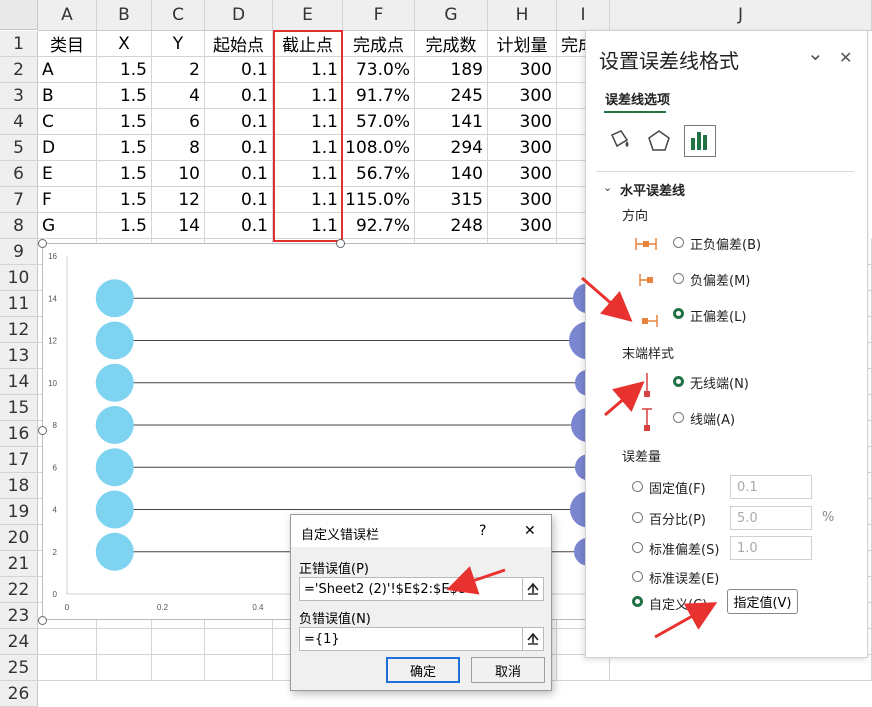  What do you see at coordinates (532, 639) in the screenshot?
I see `negative-range-picker` at bounding box center [532, 639].